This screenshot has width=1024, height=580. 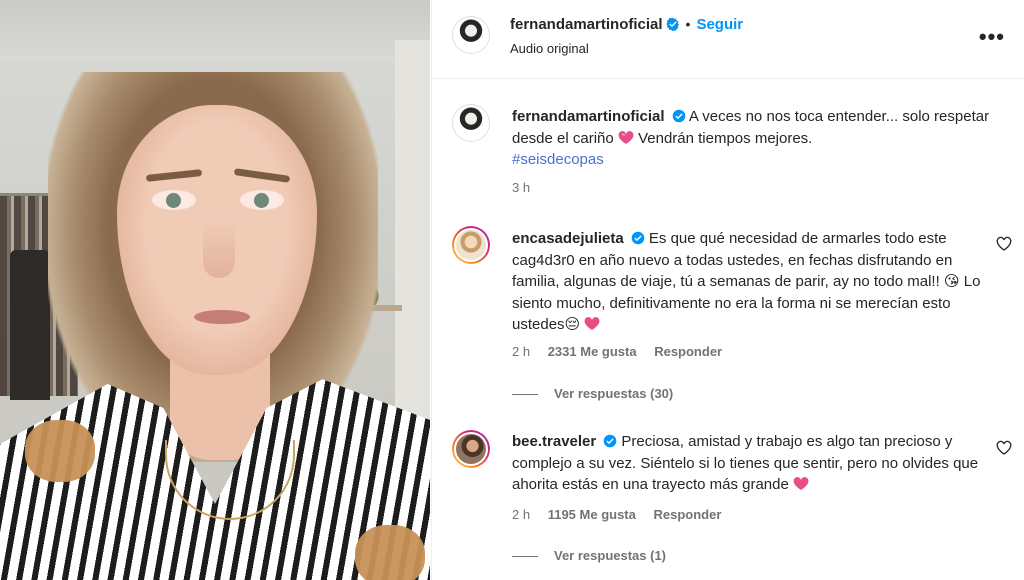 I want to click on more-options-icon: •••, so click(x=992, y=37).